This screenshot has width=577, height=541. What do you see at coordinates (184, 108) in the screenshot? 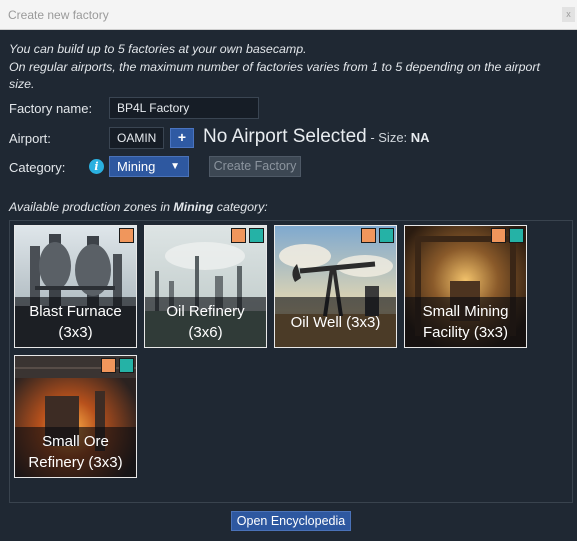
I see `factory-name-input: BP4L Factory` at bounding box center [184, 108].